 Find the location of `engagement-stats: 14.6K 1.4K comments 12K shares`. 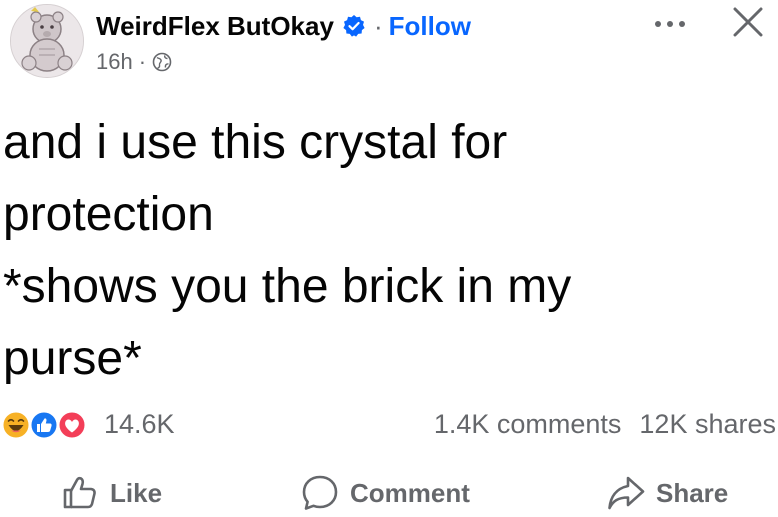

engagement-stats: 14.6K 1.4K comments 12K shares is located at coordinates (389, 425).